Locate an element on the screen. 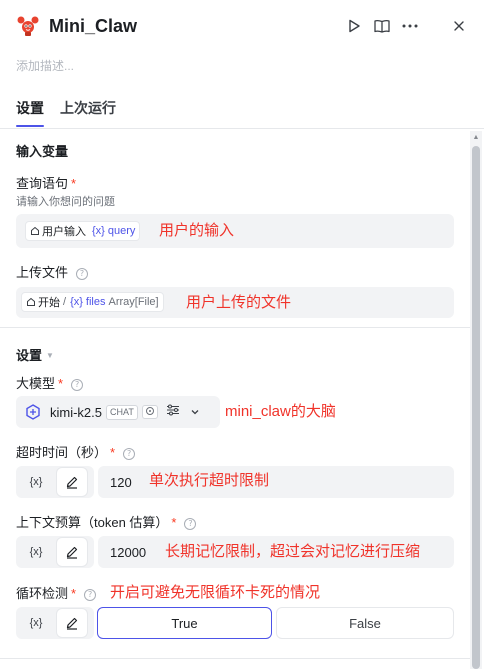  caret-down-icon: ▼ is located at coordinates (50, 355).